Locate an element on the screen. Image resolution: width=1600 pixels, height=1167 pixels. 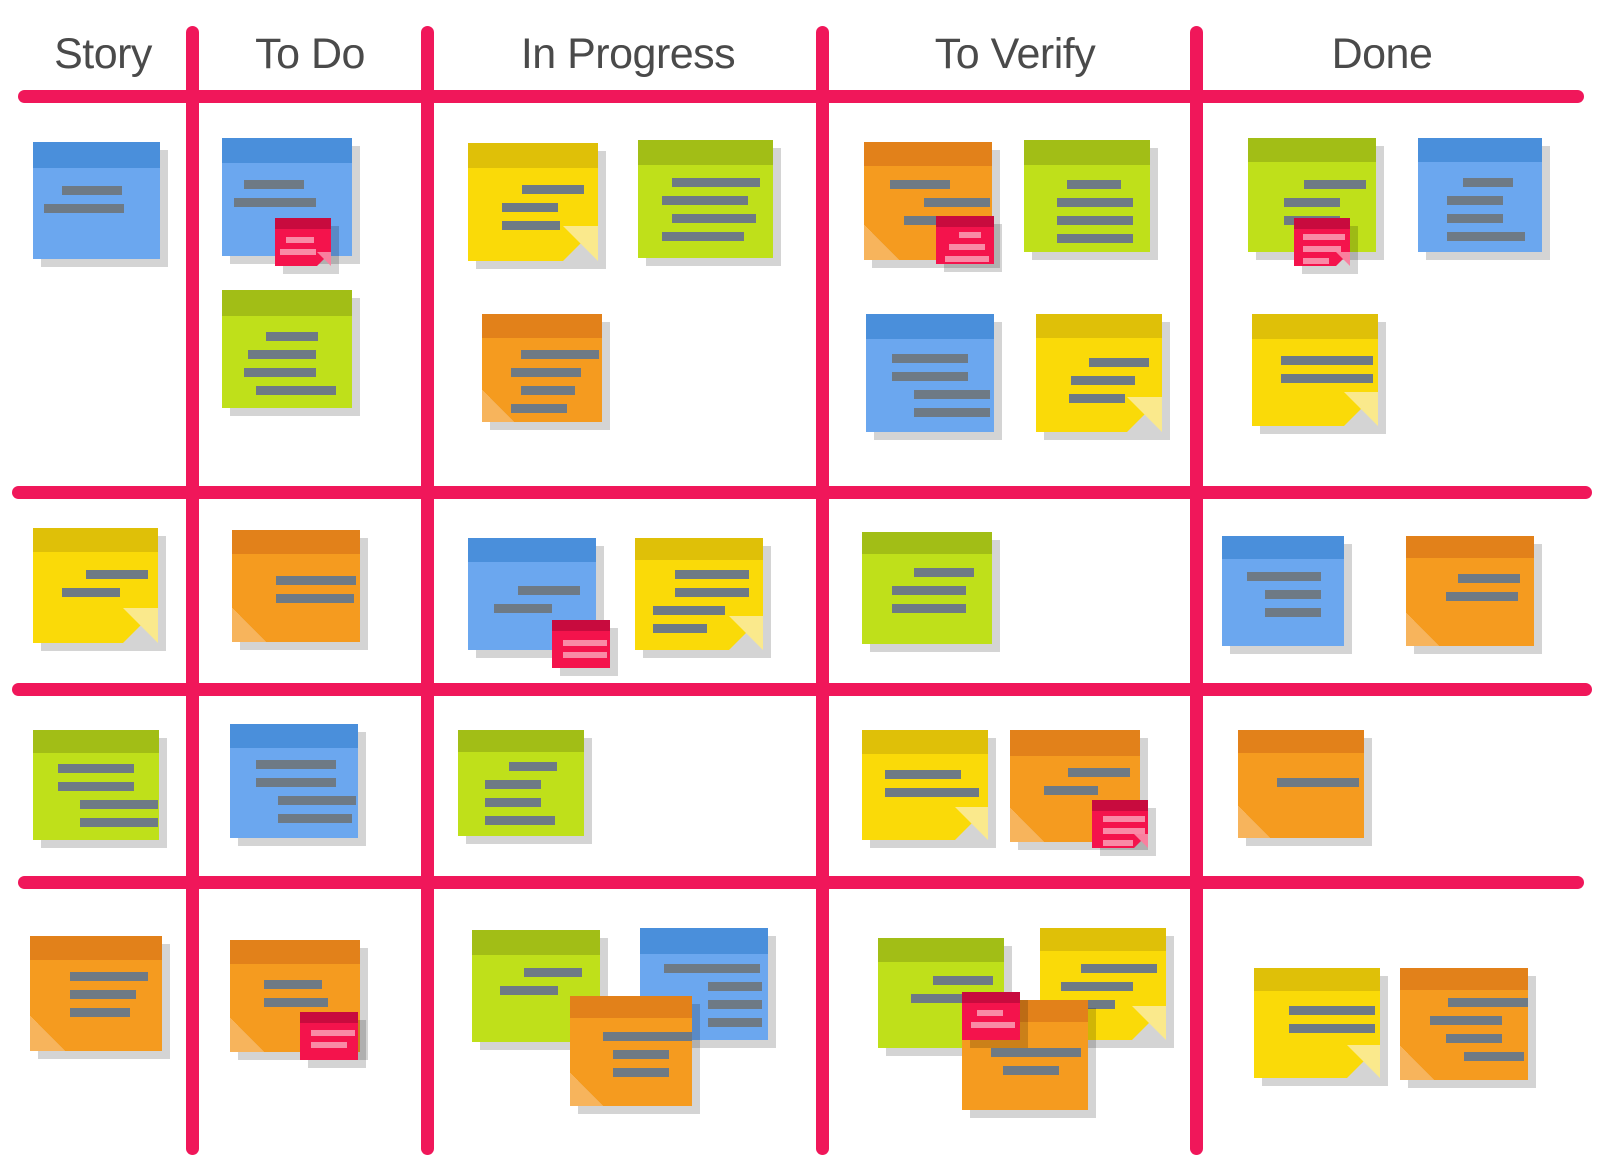
column-header-to-verify: To Verify is located at coordinates (1015, 54).